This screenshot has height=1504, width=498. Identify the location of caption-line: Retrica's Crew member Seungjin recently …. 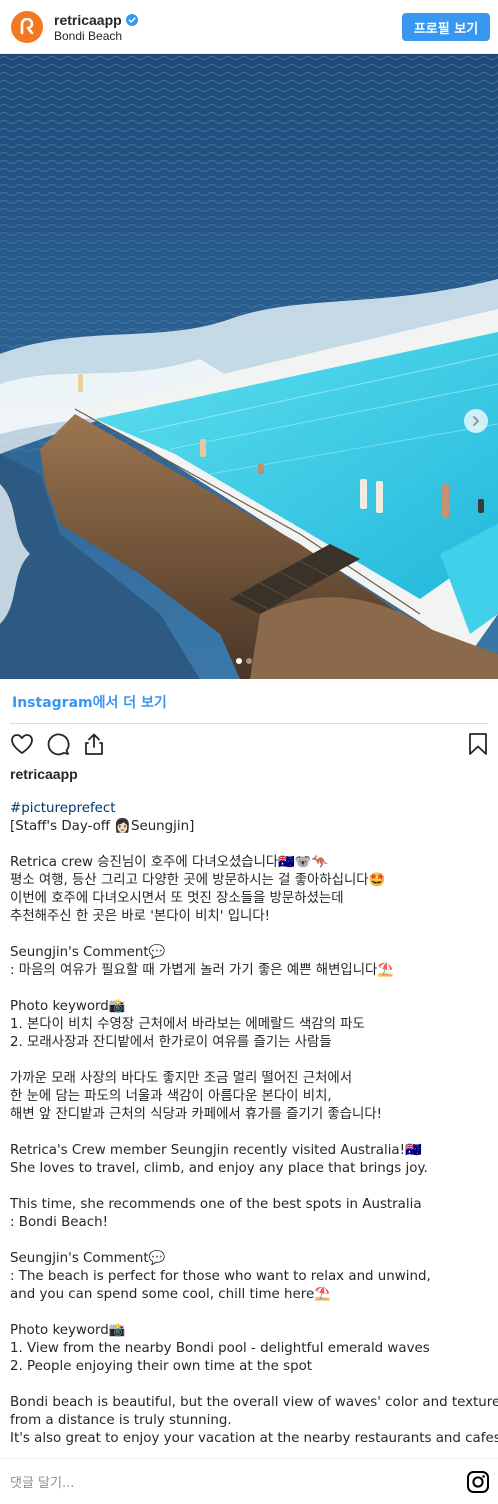
(216, 1150).